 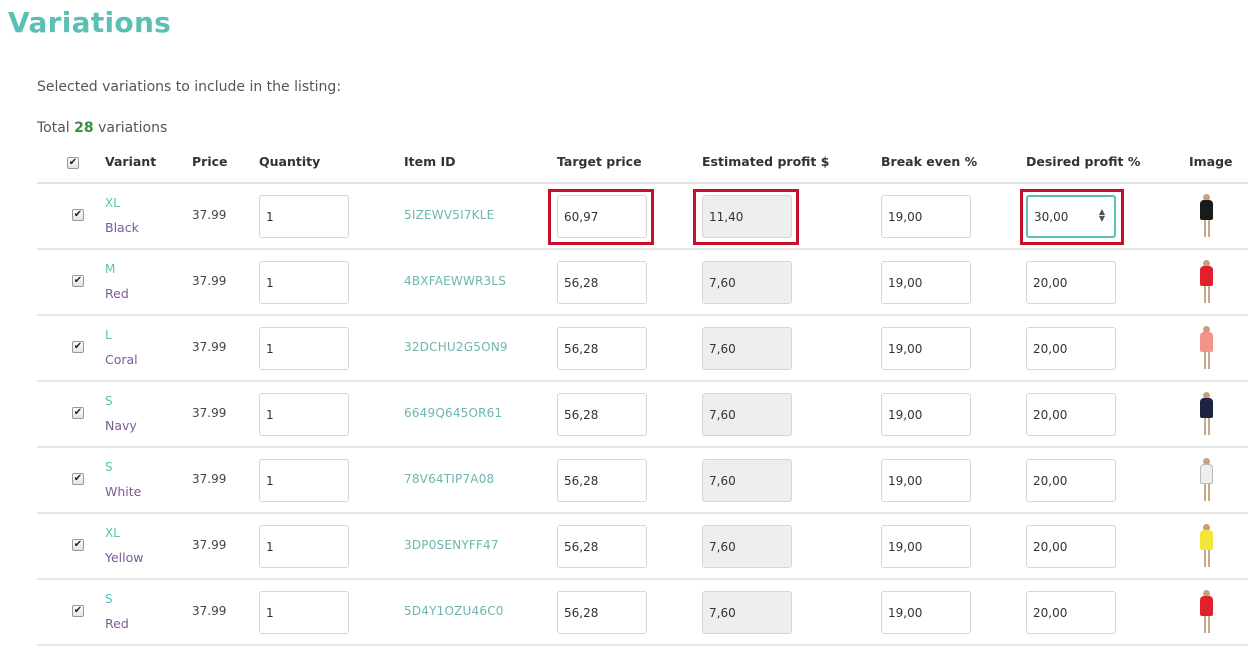 I want to click on table-row: ✔ XL Yellow 37.99 3DP0SENYFF47, so click(x=642, y=547).